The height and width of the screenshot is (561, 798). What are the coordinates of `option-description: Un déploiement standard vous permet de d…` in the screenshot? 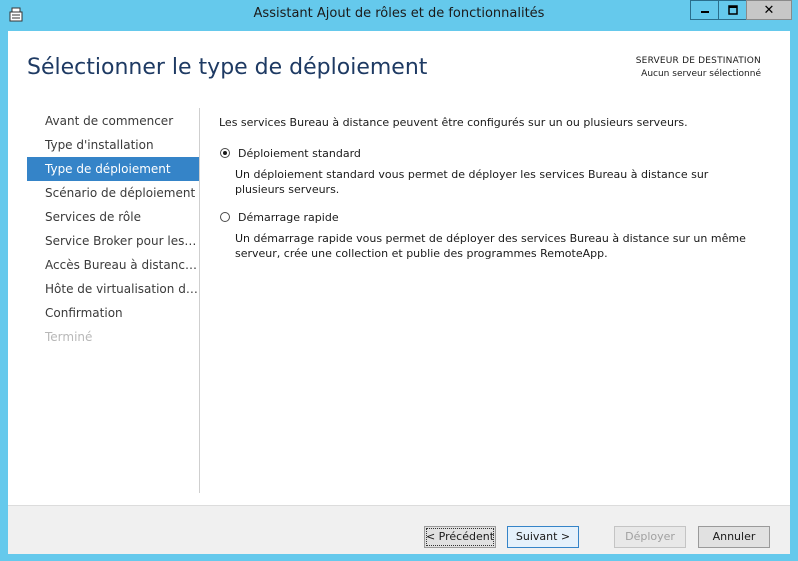 It's located at (472, 182).